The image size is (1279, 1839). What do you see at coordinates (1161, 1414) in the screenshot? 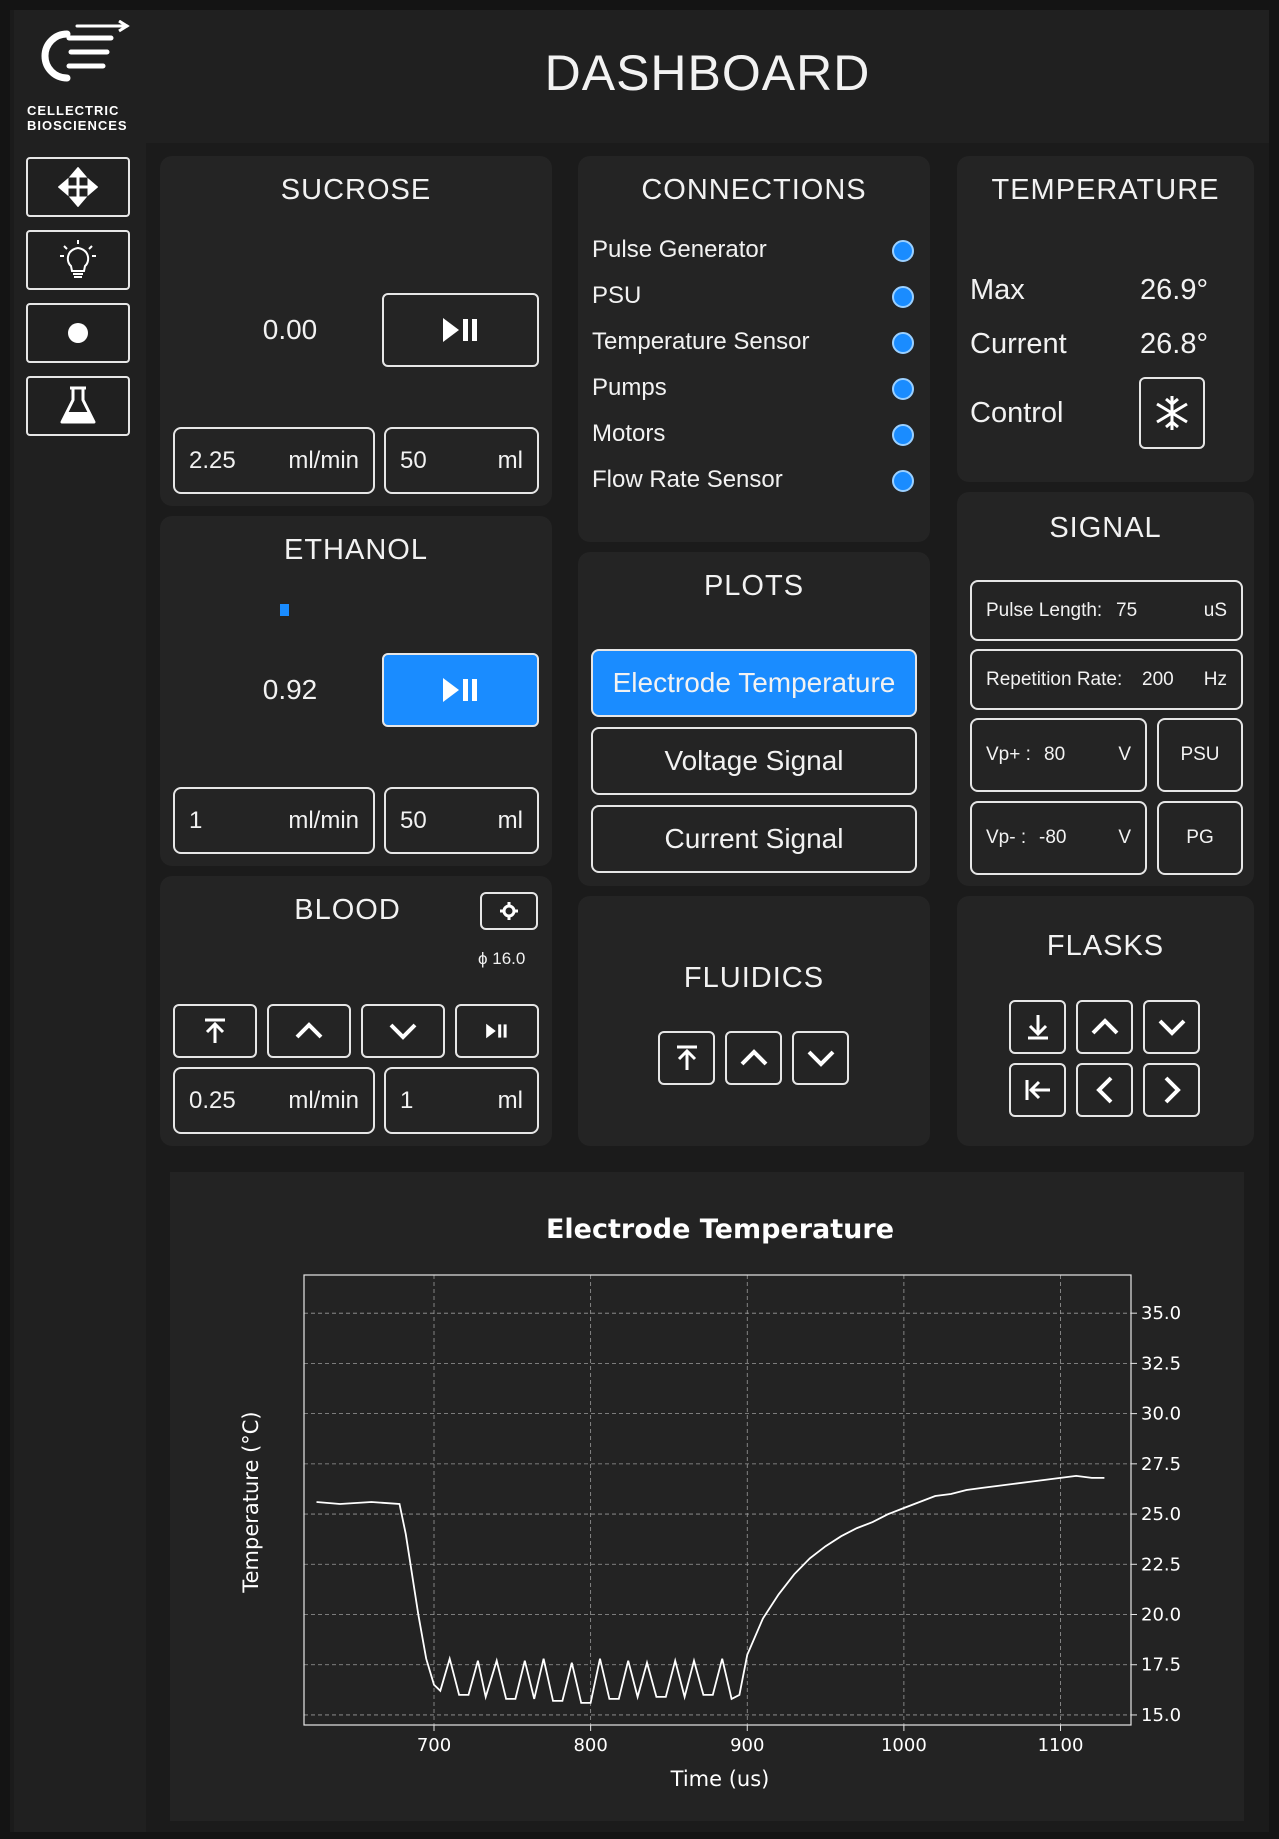
I see `chart-y-tick-label: 30.0` at bounding box center [1161, 1414].